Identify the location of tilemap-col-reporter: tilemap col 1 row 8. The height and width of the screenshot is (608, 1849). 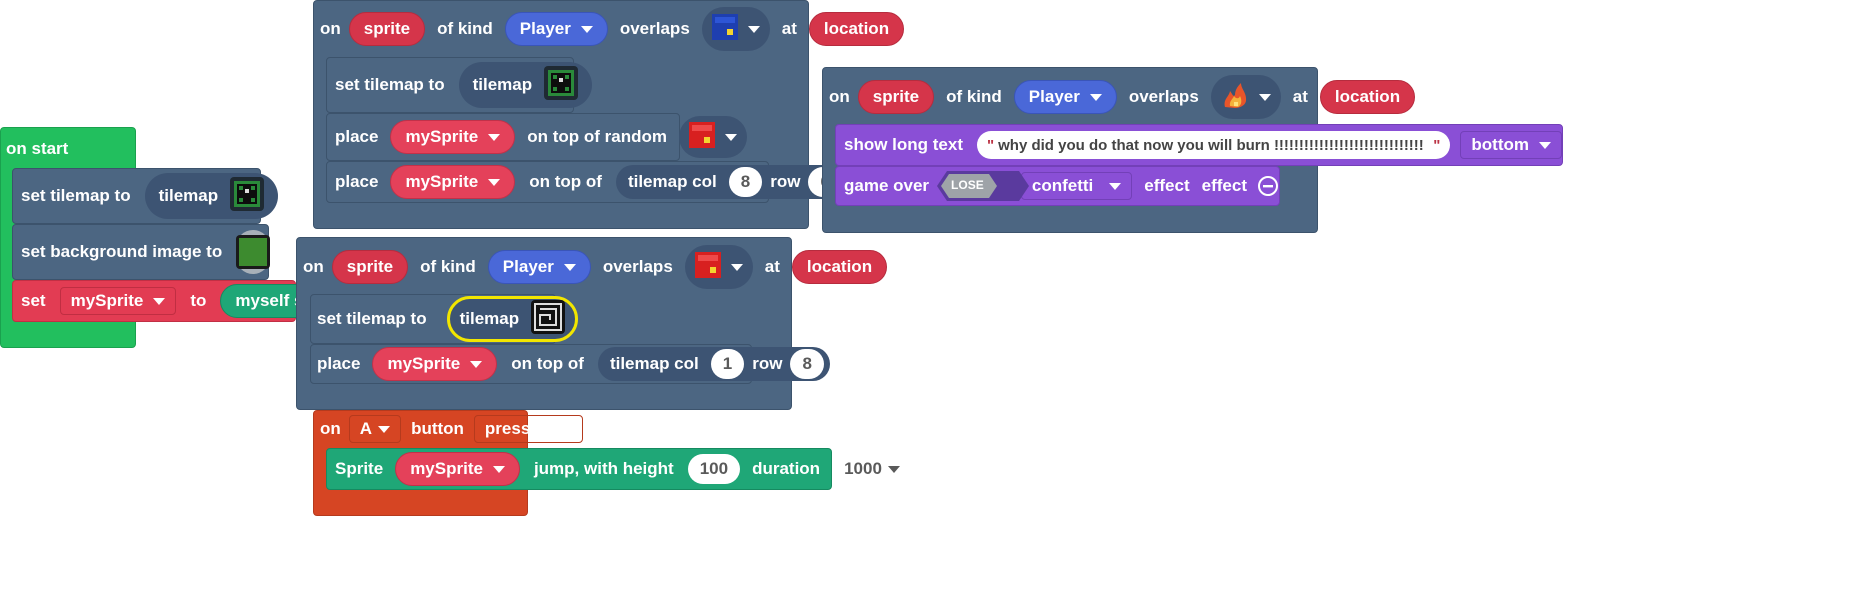
(713, 364).